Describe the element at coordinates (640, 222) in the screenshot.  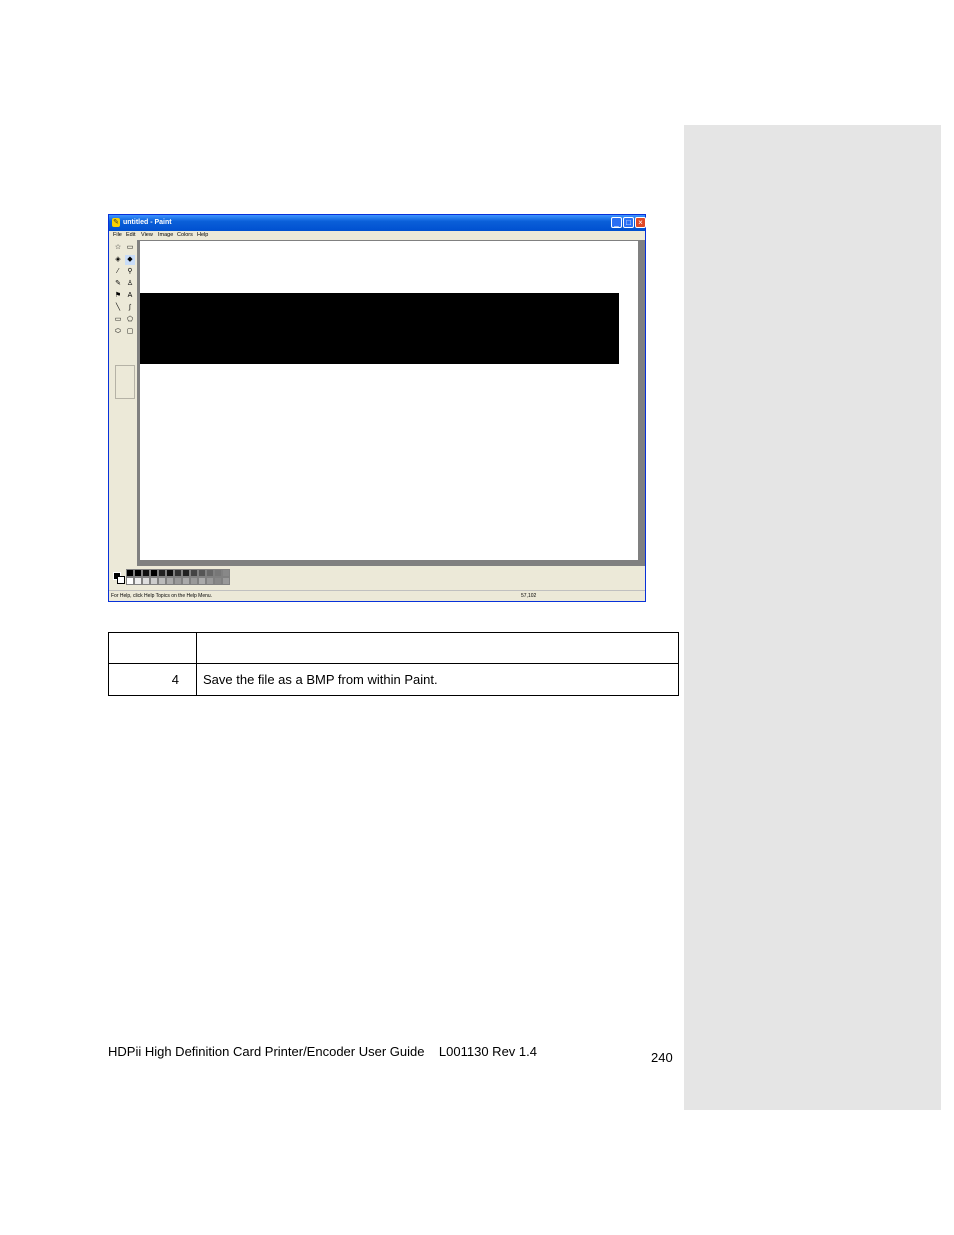
I see `close-button: ×` at that location.